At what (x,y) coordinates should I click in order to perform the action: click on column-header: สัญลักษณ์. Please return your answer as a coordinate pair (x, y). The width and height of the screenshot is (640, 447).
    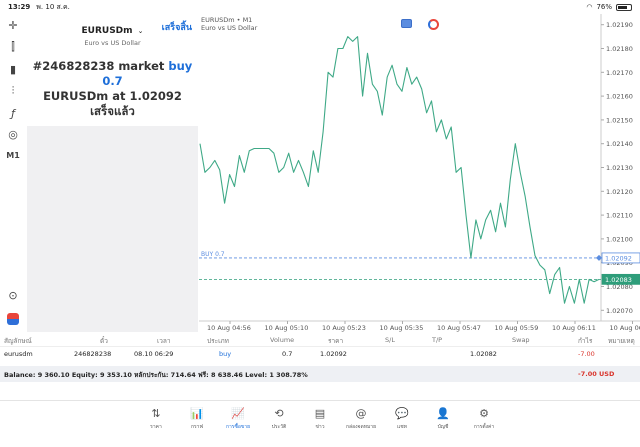
    Looking at the image, I should click on (18, 341).